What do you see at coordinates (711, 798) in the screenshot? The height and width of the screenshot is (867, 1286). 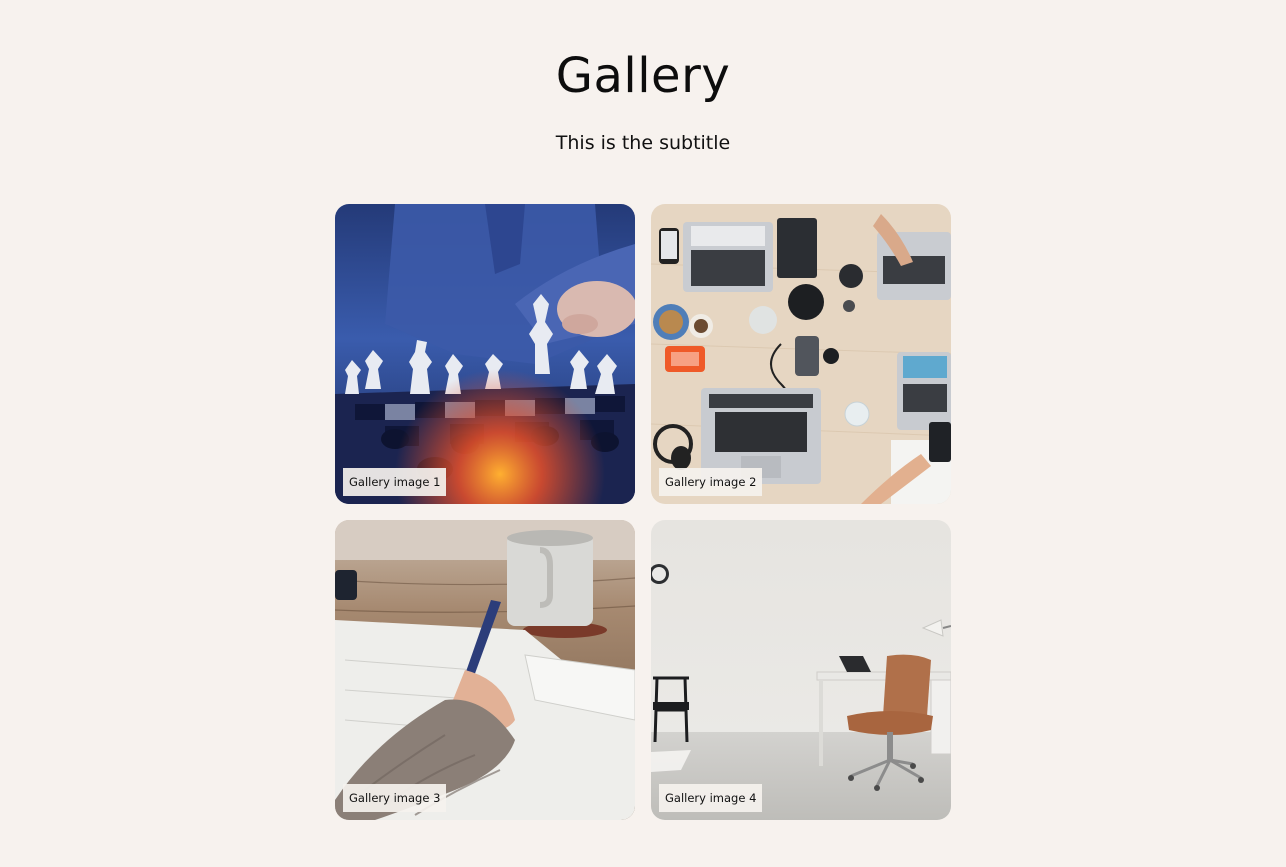 I see `gallery-caption: Gallery image 4` at bounding box center [711, 798].